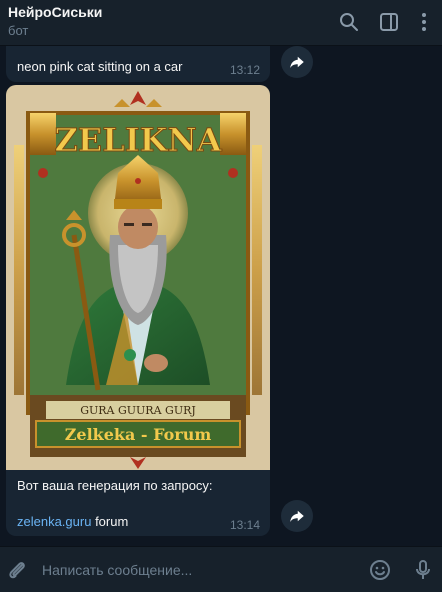 This screenshot has width=442, height=592. What do you see at coordinates (423, 570) in the screenshot?
I see `microphone-icon` at bounding box center [423, 570].